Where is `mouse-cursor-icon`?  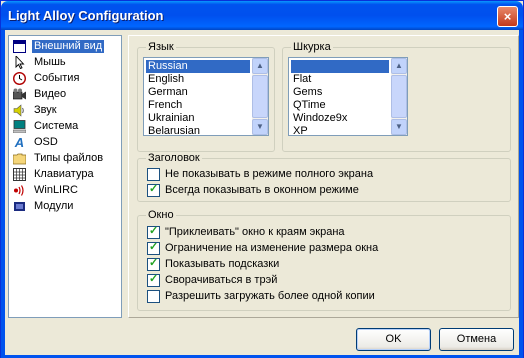 mouse-cursor-icon is located at coordinates (19, 62).